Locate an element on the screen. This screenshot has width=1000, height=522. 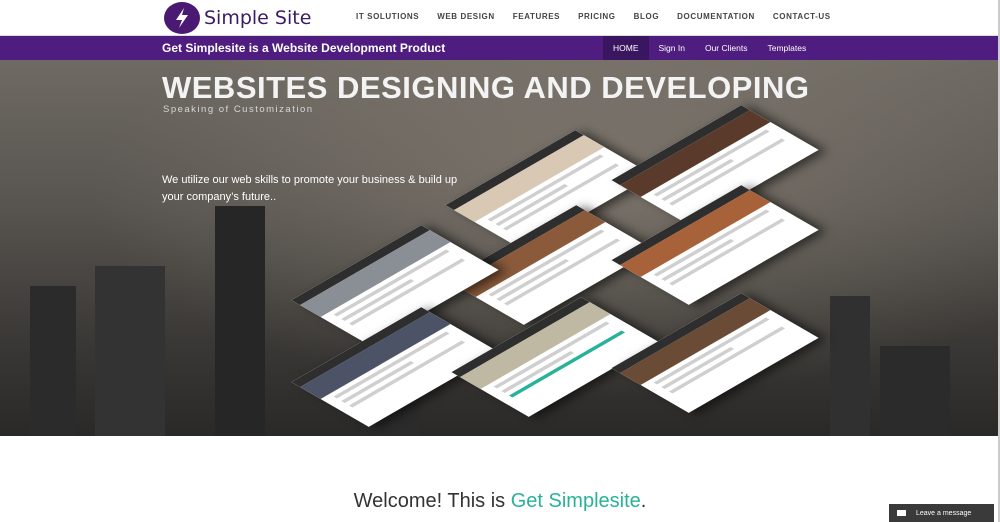
welcome-heading: Welcome! This is Get Simplesite. is located at coordinates (500, 501).